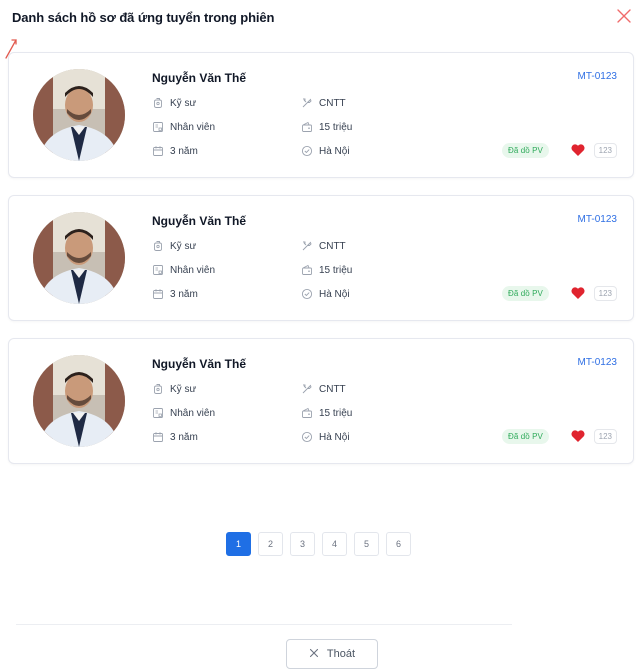 This screenshot has height=670, width=640. What do you see at coordinates (238, 544) in the screenshot?
I see `page-button-1: 1` at bounding box center [238, 544].